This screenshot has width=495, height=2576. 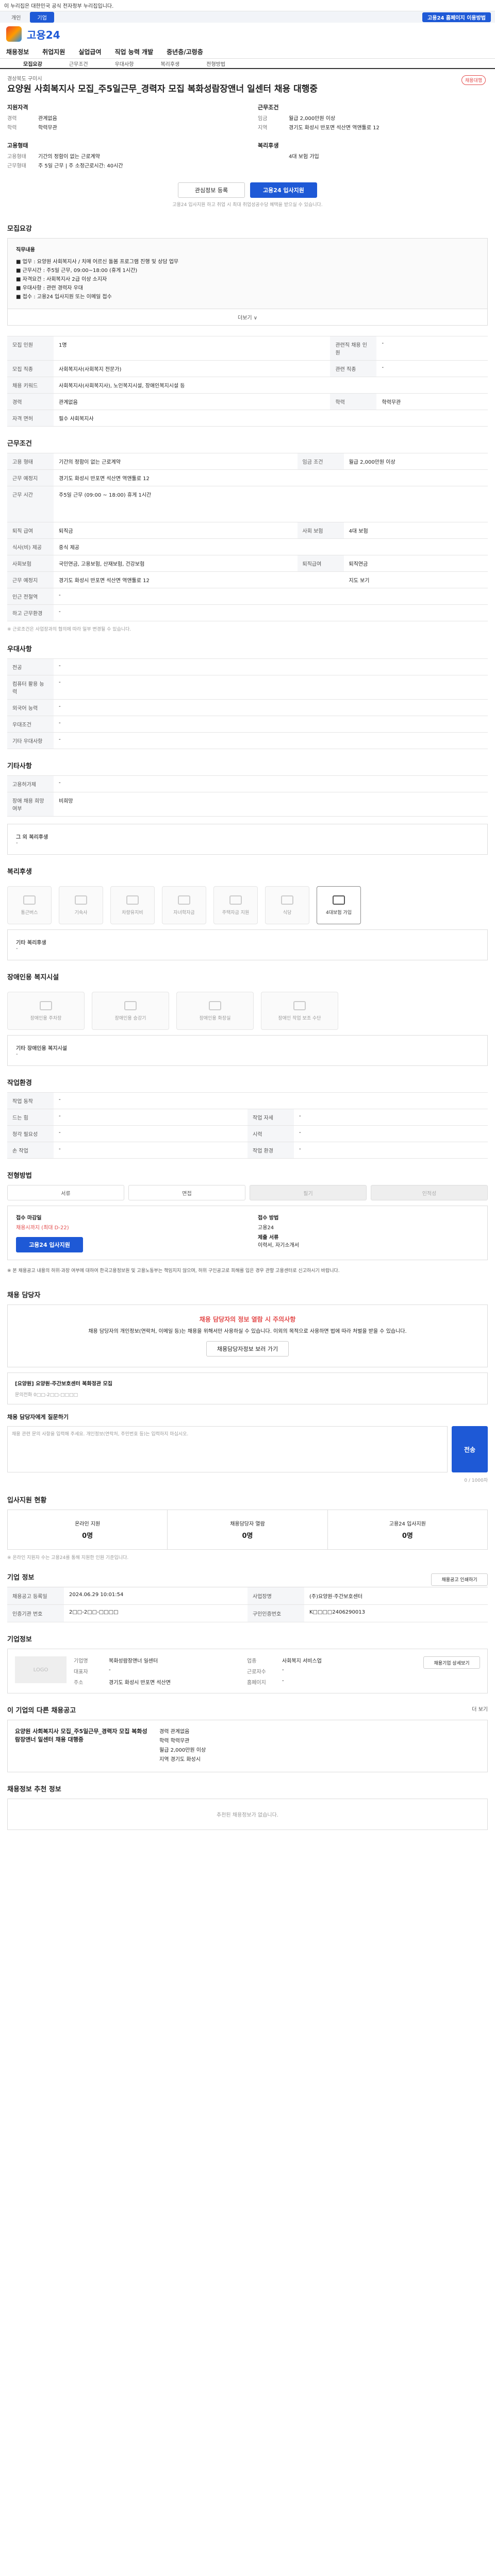 I want to click on pref-table: 전공 - 컴퓨터 활용 능력 - 외국어 능력 - 우대조건 - 기타 우대사항 -, so click(x=247, y=703).